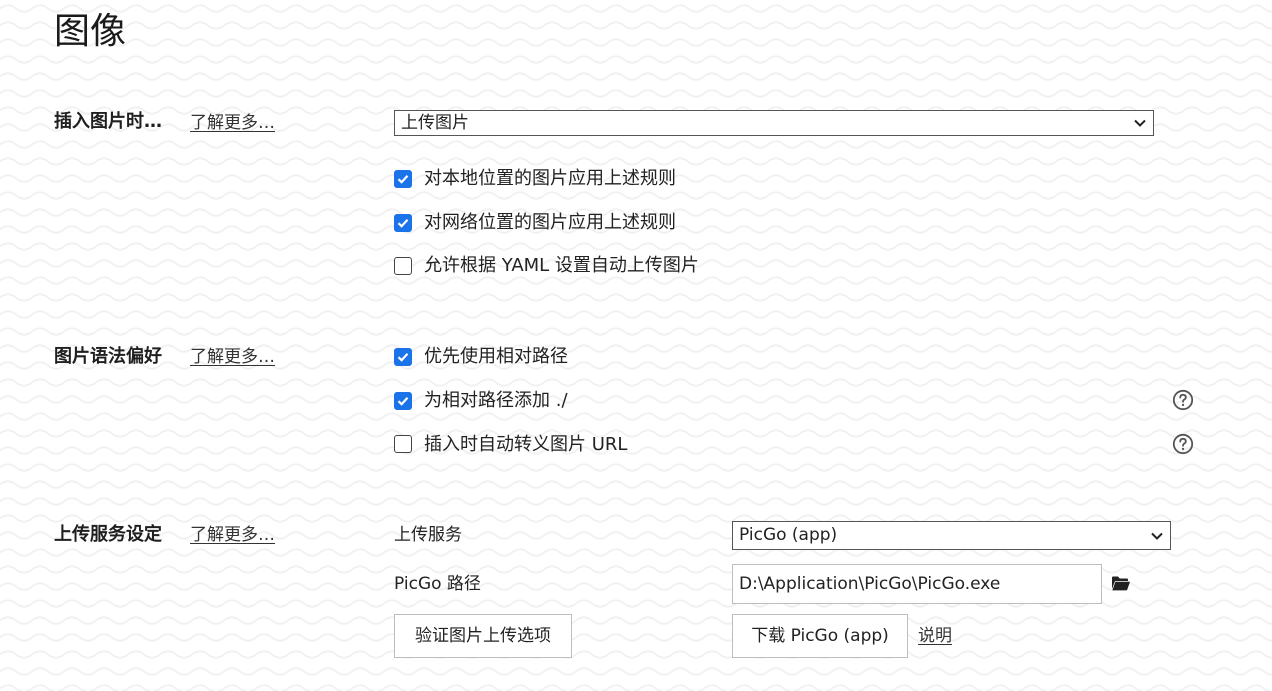 This screenshot has width=1272, height=691. I want to click on upload-service-select: PicGo (app), so click(951, 535).